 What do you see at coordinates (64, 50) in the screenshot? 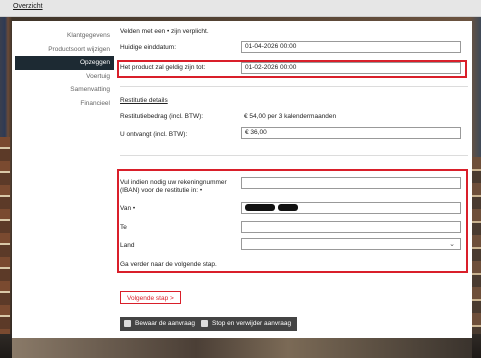
I see `sidebar-item-productsoort: Productsoort wijzigen` at bounding box center [64, 50].